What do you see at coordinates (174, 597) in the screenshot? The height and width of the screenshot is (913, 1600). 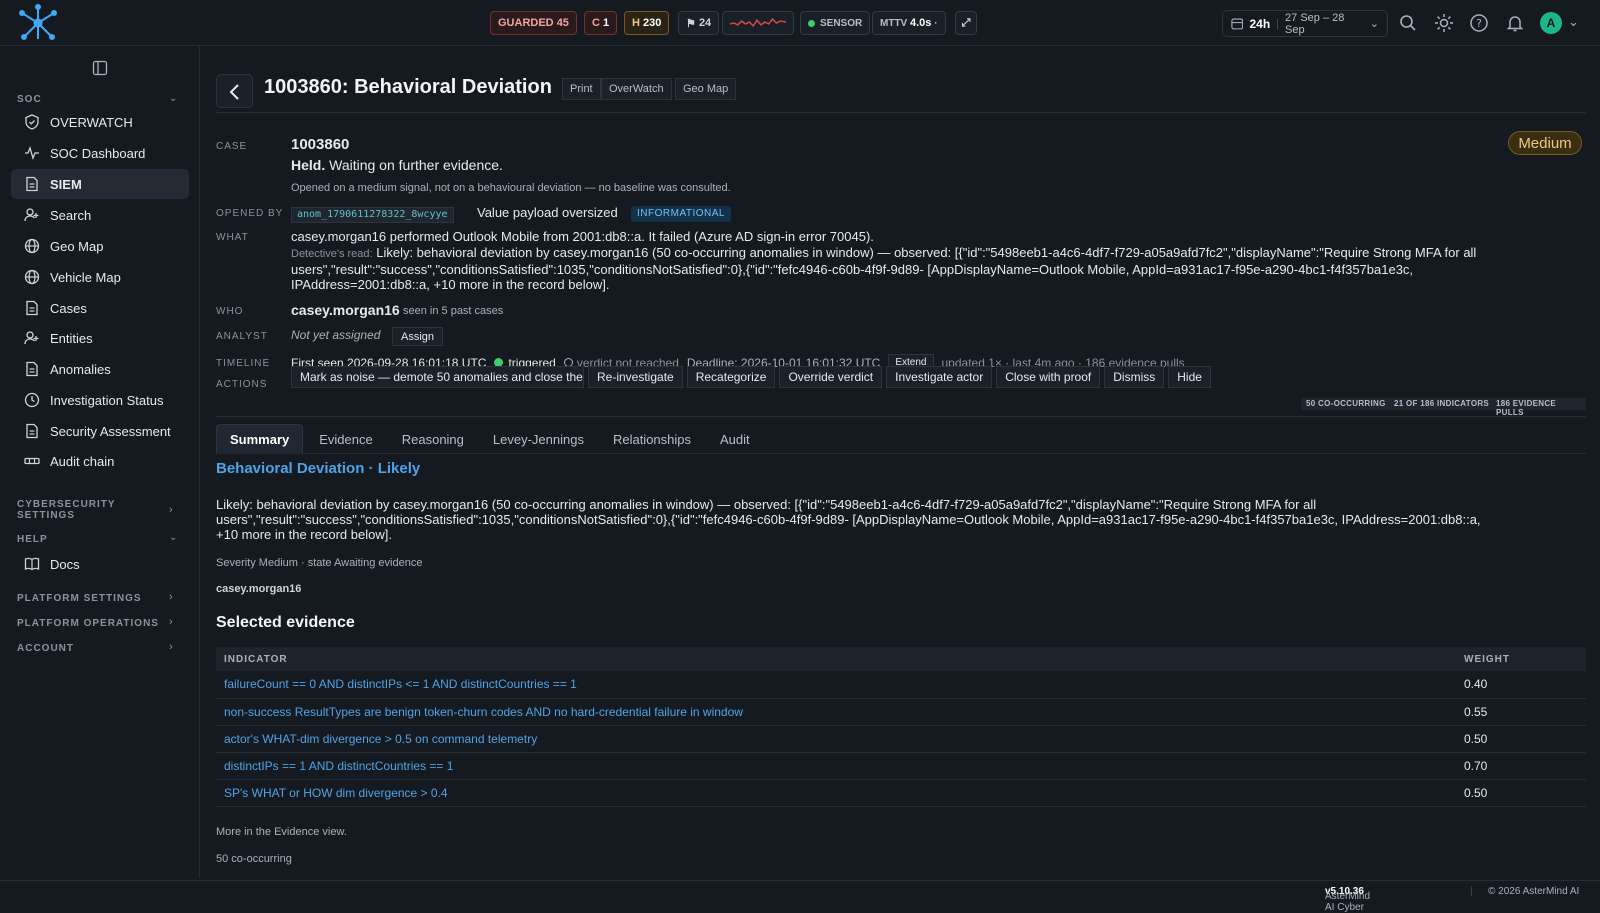 I see `platform-settings-chevron-right-icon: ›` at bounding box center [174, 597].